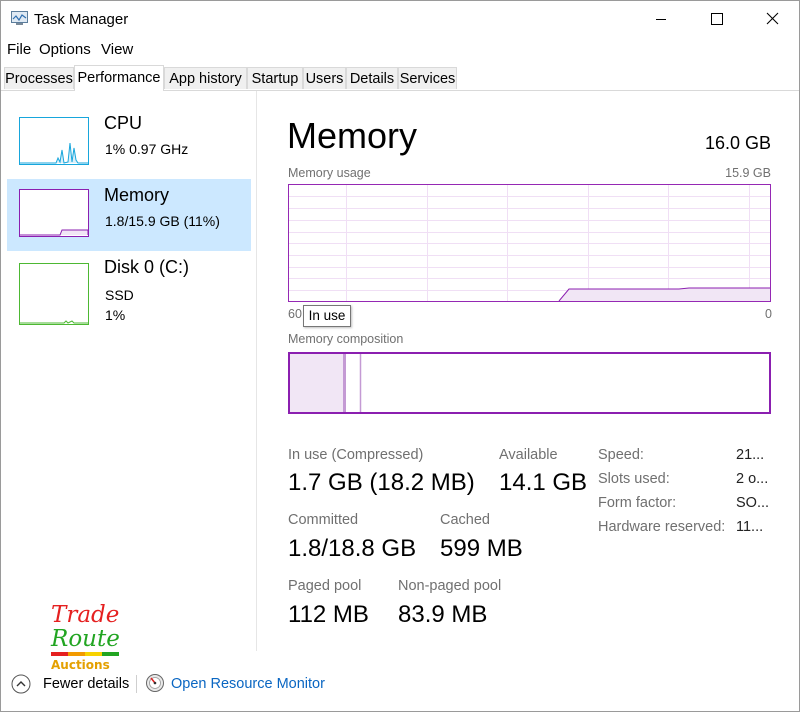 This screenshot has width=800, height=712. What do you see at coordinates (136, 684) in the screenshot?
I see `footer-divider` at bounding box center [136, 684].